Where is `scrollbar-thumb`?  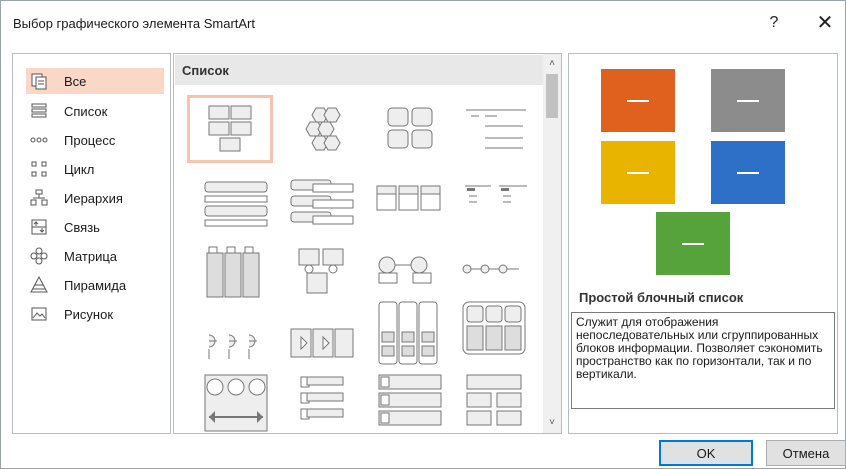 scrollbar-thumb is located at coordinates (552, 96).